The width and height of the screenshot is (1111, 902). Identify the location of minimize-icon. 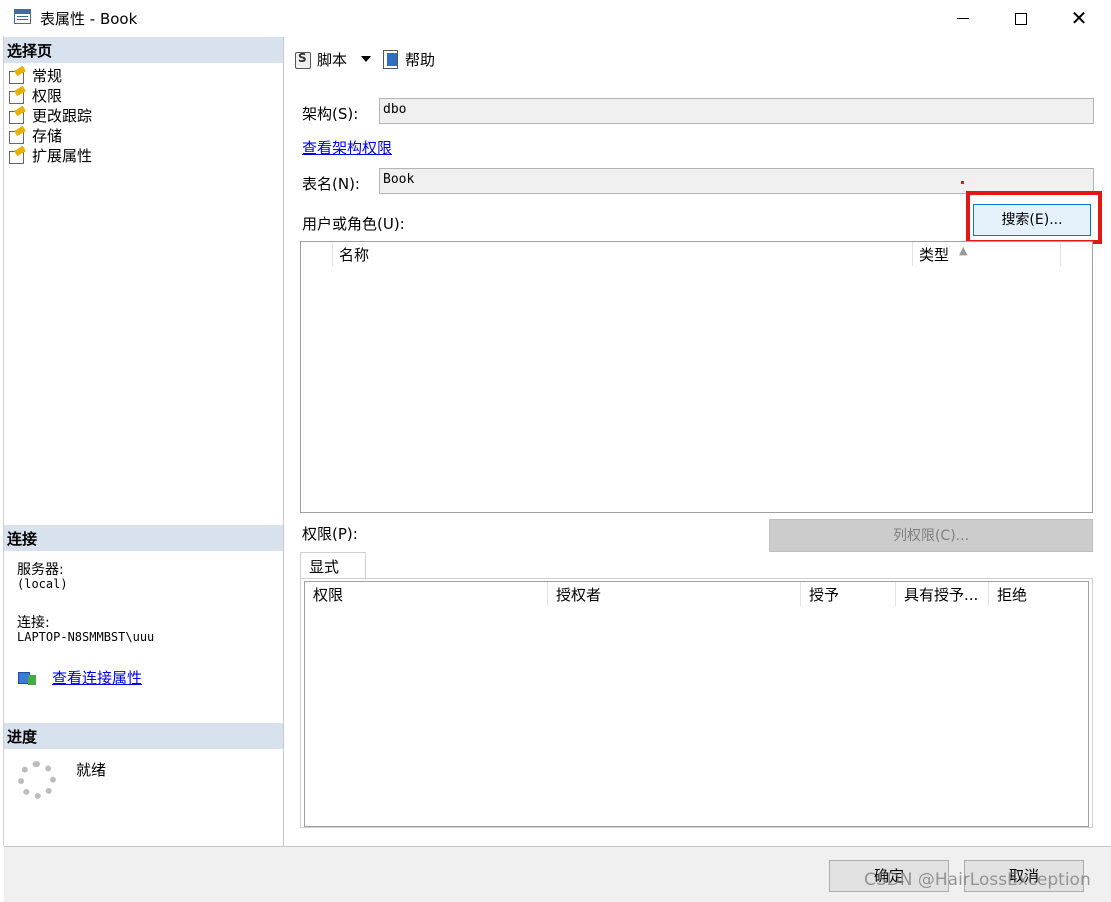
(963, 18).